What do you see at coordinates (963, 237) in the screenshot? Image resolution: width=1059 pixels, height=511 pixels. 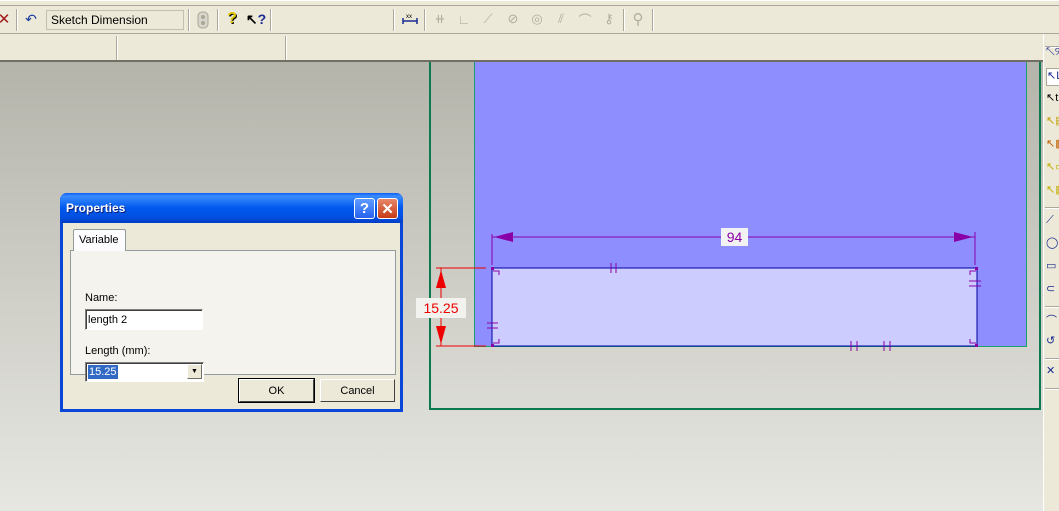 I see `dimension-arrow-right` at bounding box center [963, 237].